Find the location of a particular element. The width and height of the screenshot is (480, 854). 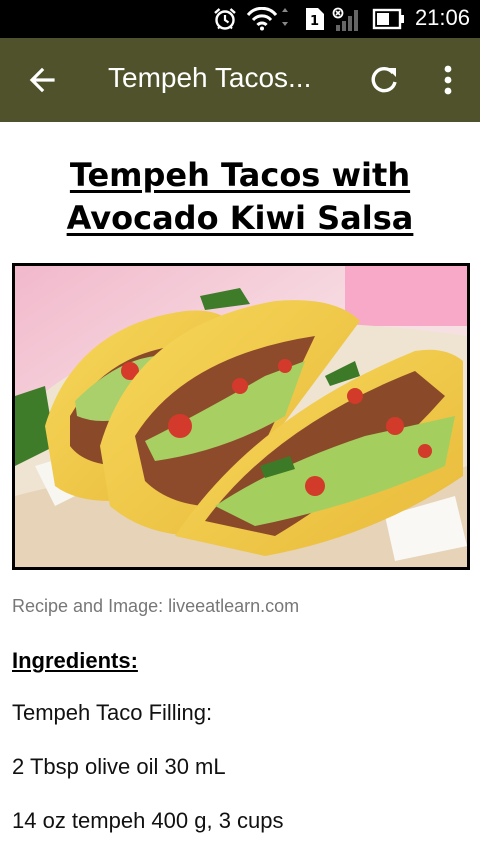

ingredient-line: 14 oz tempeh 400 g, 3 cups is located at coordinates (148, 820).